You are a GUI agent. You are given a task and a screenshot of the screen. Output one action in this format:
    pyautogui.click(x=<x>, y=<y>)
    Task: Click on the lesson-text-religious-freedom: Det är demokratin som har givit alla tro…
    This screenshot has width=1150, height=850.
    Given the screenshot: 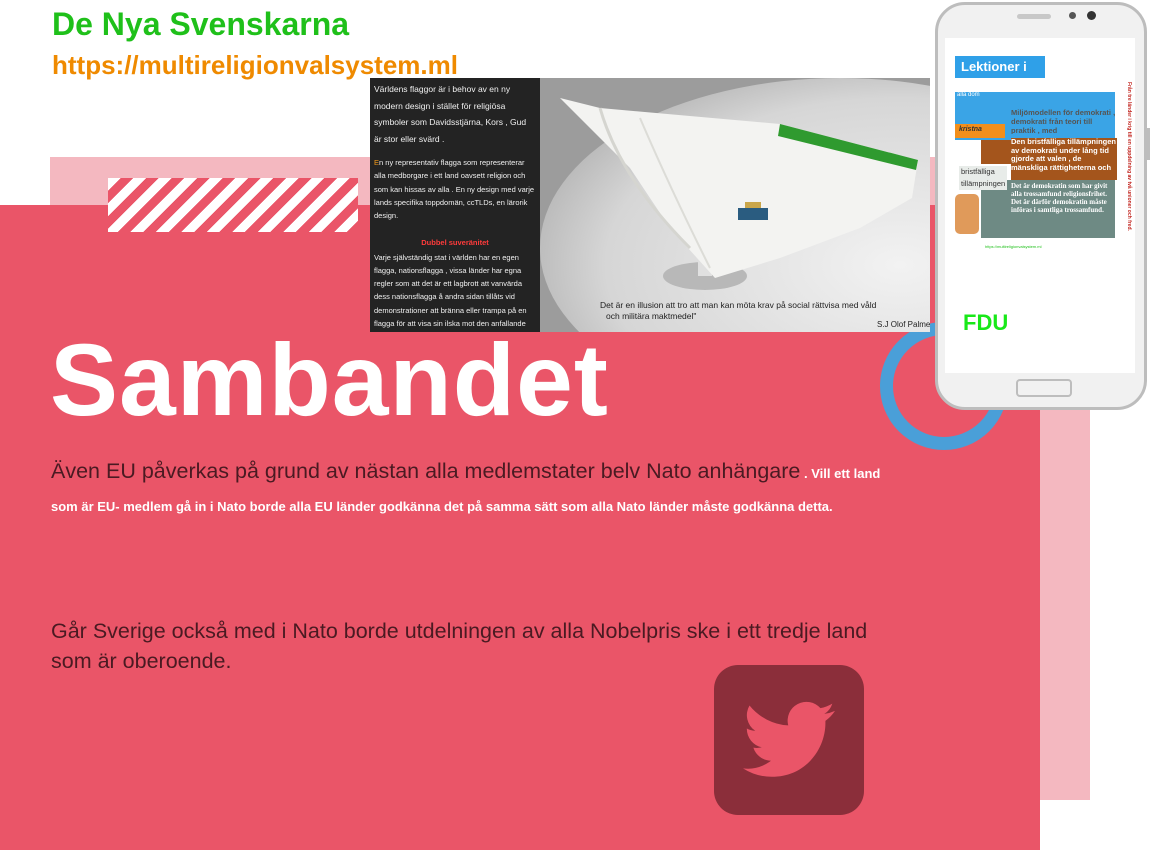 What is the action you would take?
    pyautogui.click(x=1059, y=198)
    